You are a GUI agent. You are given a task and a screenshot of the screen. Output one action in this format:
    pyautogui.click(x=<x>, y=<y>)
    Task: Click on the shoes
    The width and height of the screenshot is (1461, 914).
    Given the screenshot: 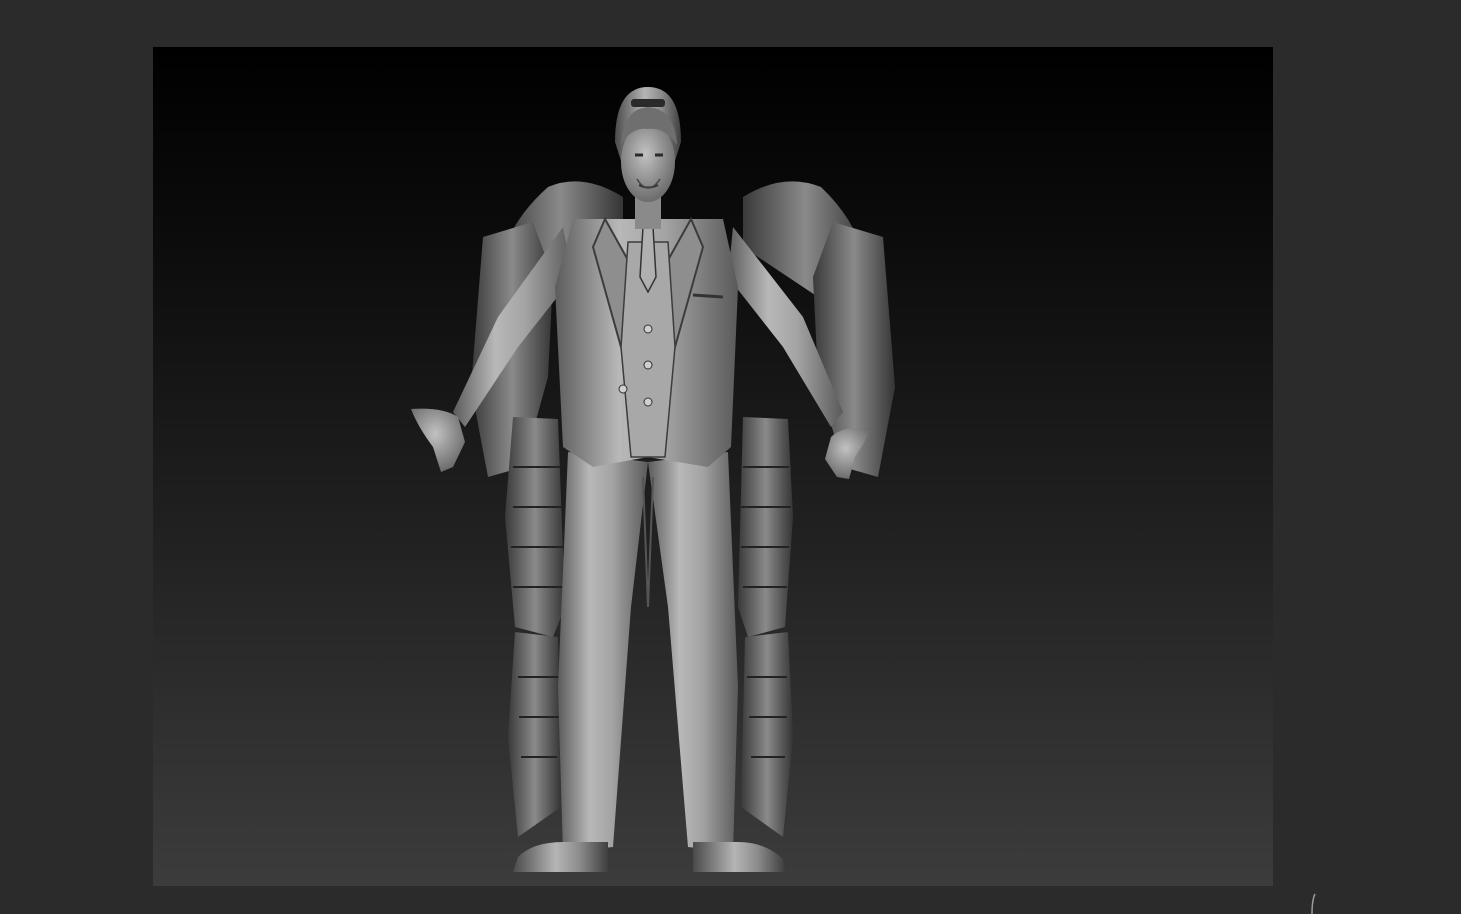 What is the action you would take?
    pyautogui.click(x=649, y=857)
    